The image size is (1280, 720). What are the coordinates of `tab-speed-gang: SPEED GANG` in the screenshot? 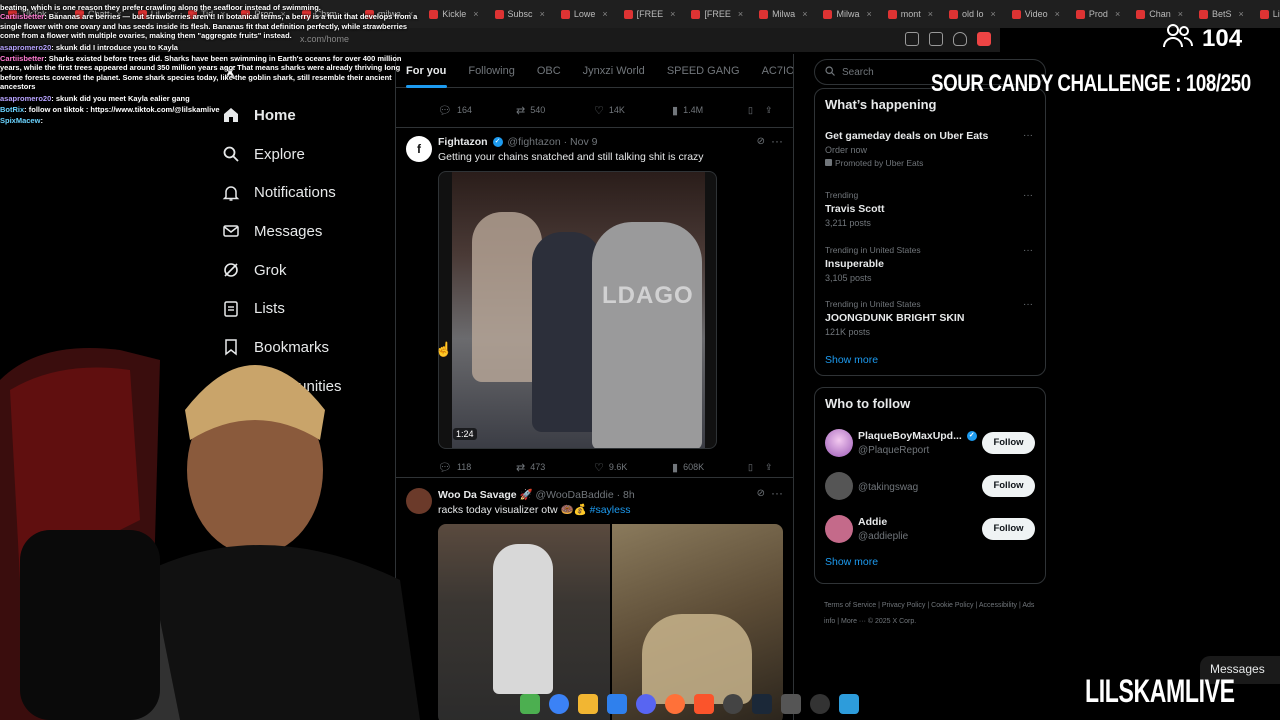 It's located at (703, 71).